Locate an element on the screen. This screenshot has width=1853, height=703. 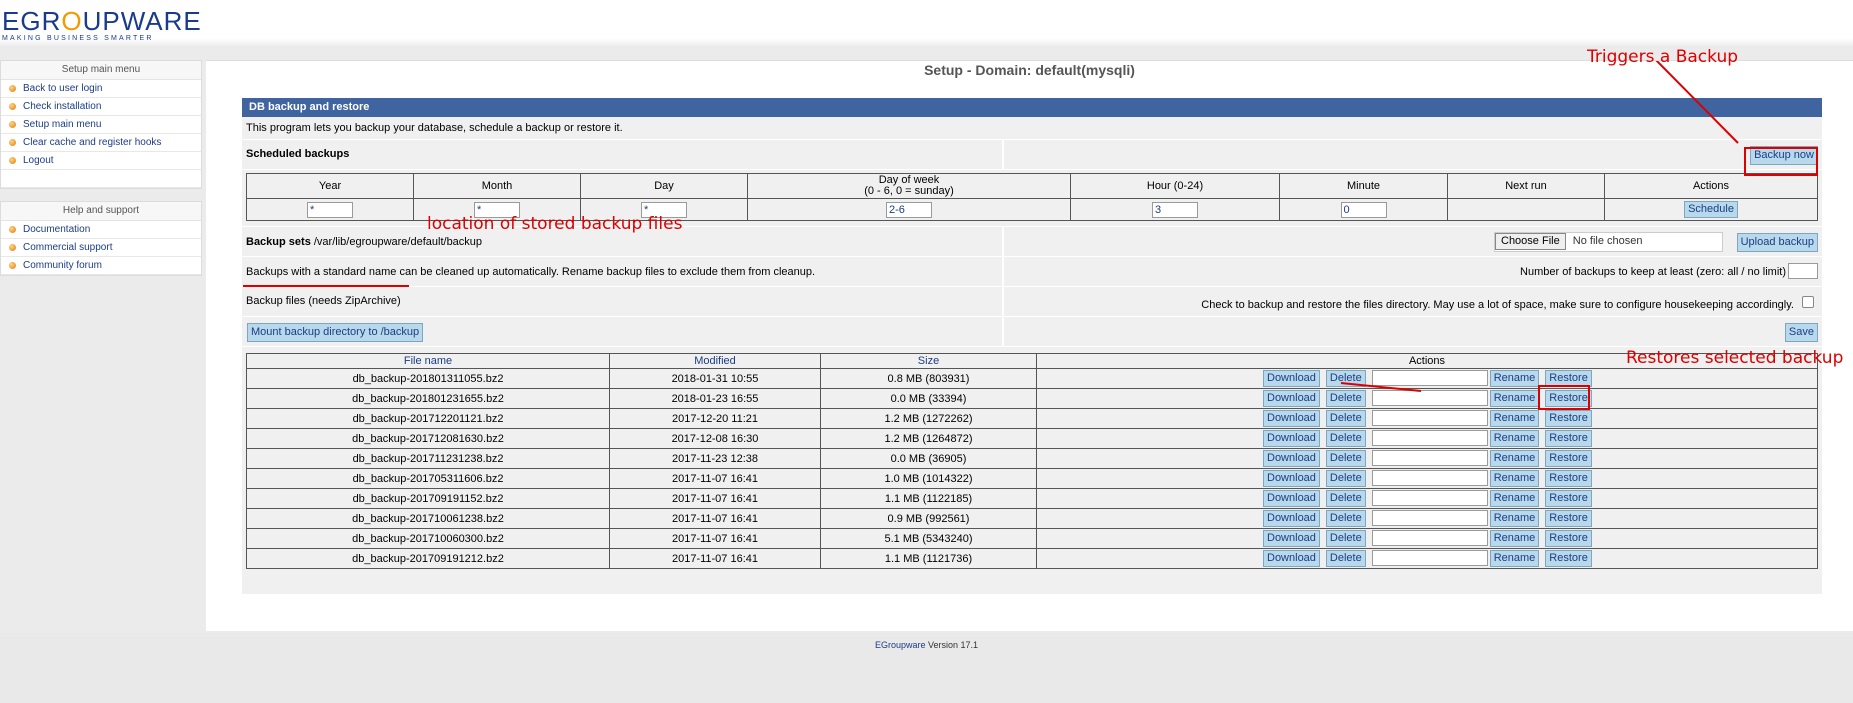
sidebar-item-check-installation: Check installation is located at coordinates (101, 107).